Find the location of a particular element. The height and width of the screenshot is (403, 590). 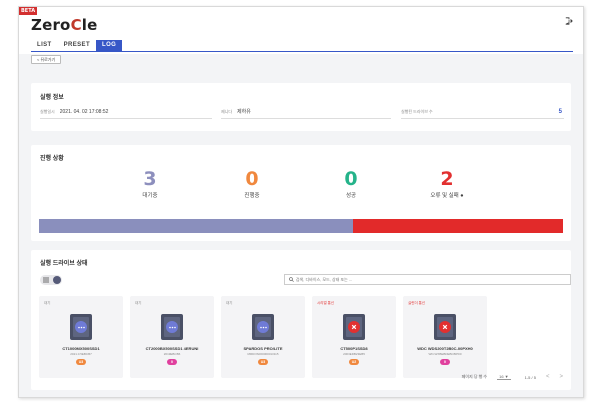

search-input is located at coordinates (432, 279).